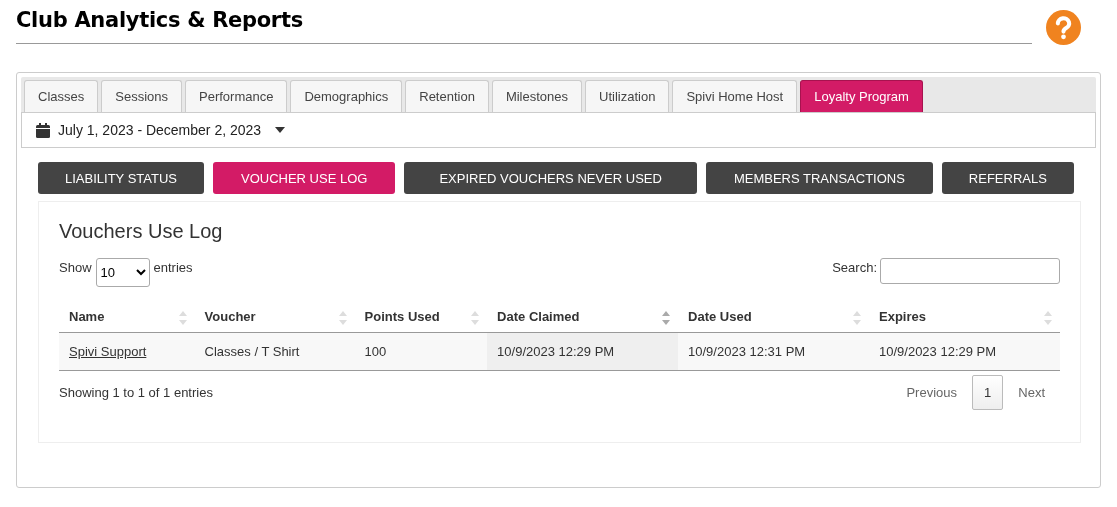 This screenshot has height=507, width=1117. I want to click on tab: Classes, so click(61, 96).